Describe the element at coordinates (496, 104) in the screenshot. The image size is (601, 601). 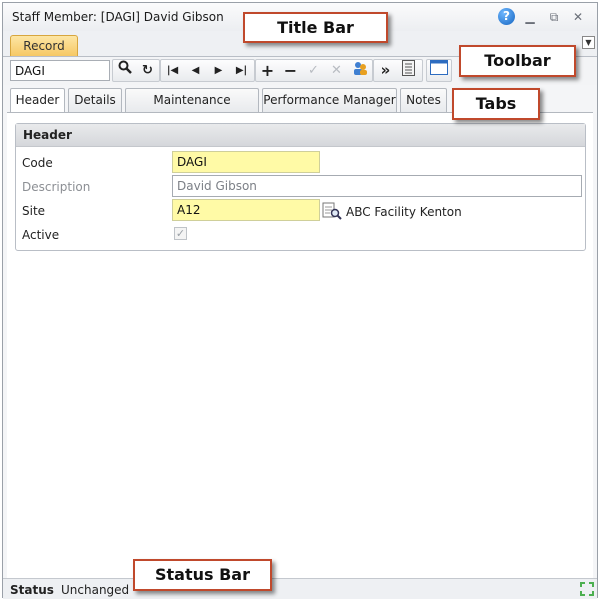
I see `callout-tabs: Tabs` at that location.